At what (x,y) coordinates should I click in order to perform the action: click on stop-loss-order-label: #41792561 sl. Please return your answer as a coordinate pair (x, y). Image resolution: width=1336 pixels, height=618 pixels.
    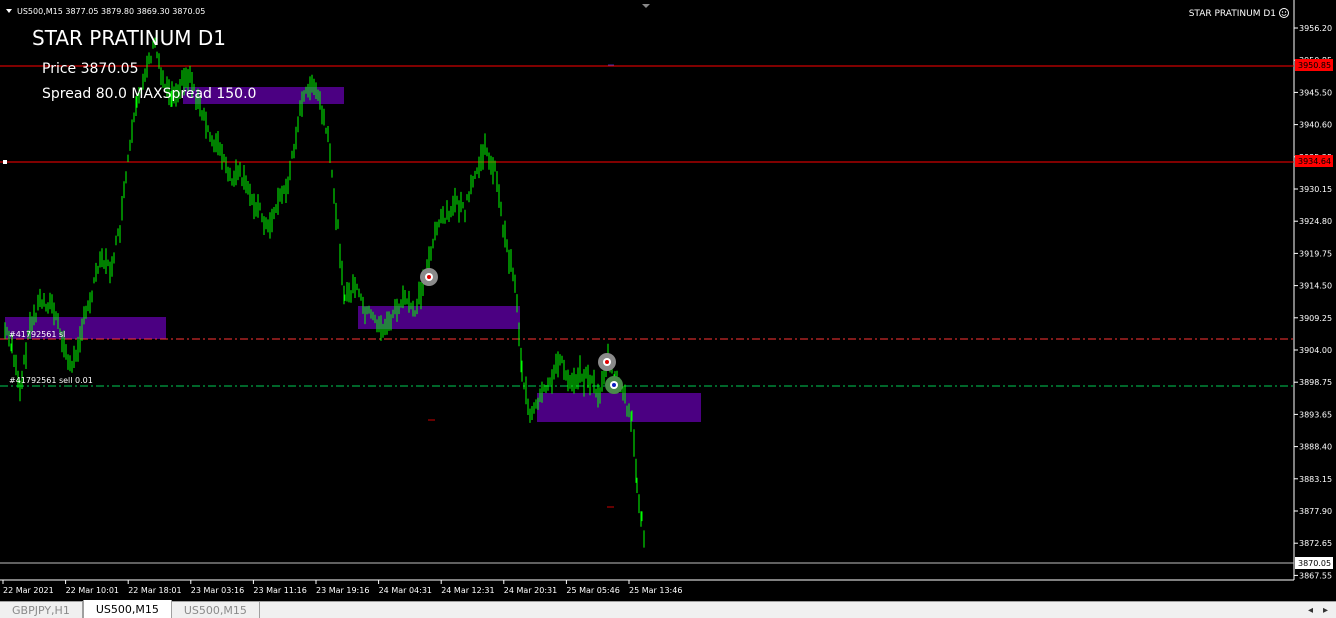
    Looking at the image, I should click on (37, 334).